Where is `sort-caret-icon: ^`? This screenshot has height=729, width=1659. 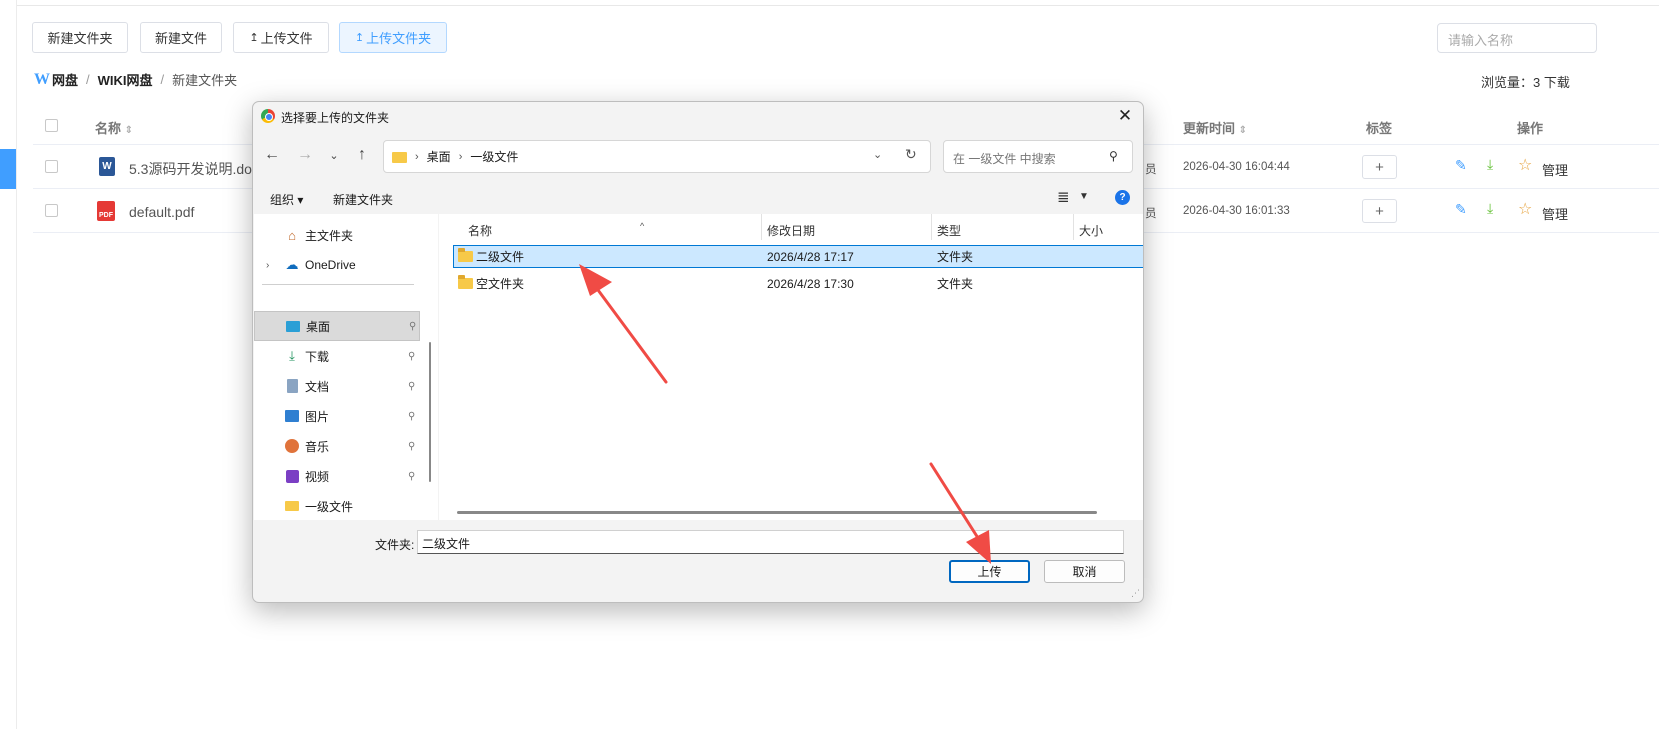
sort-caret-icon: ^ is located at coordinates (642, 226).